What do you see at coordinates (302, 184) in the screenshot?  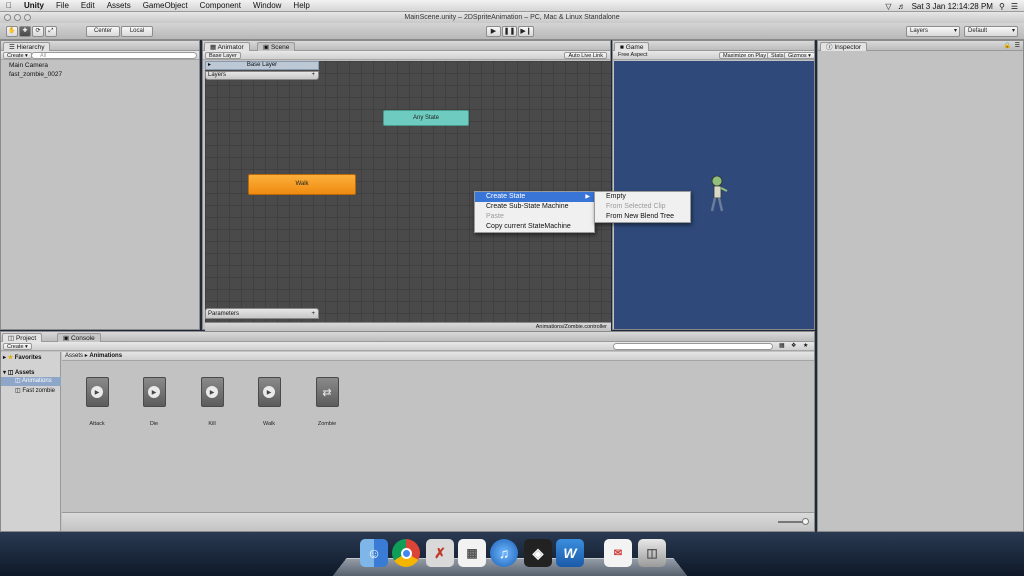 I see `walk-state-node: Walk` at bounding box center [302, 184].